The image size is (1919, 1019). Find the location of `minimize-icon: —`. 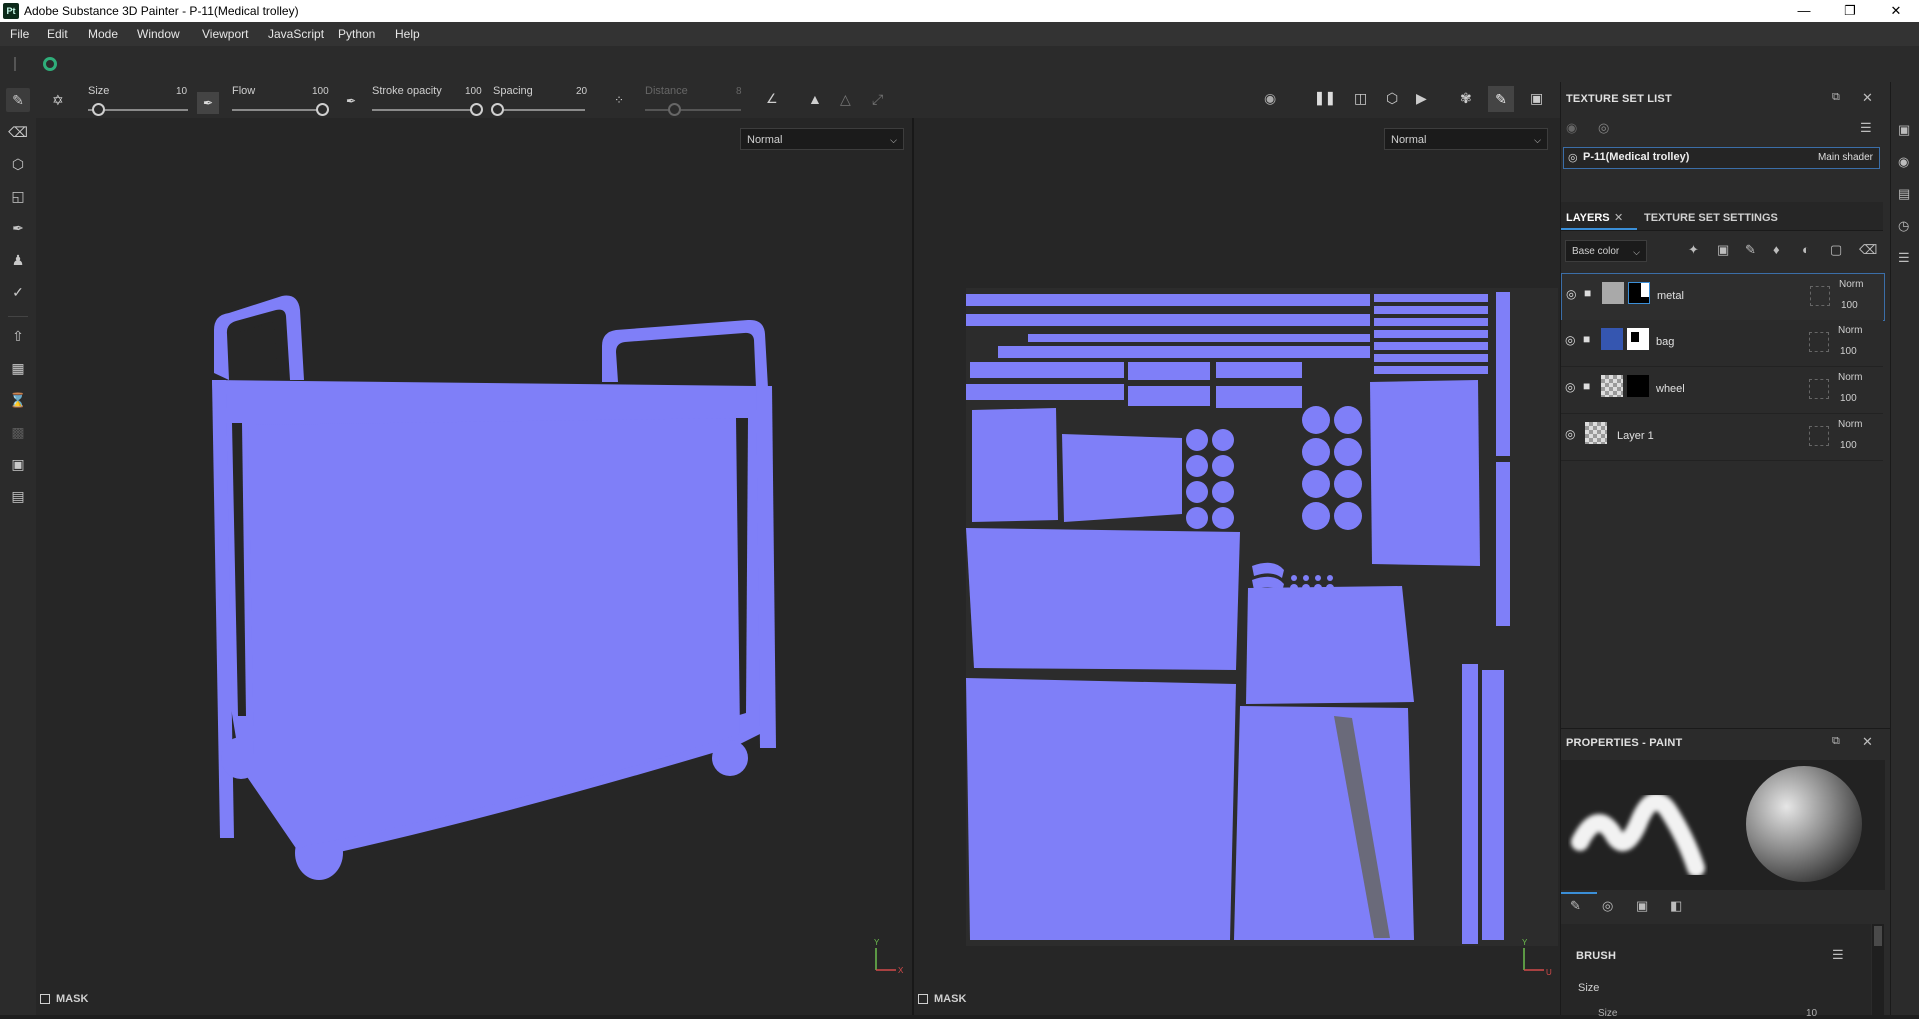

minimize-icon: — is located at coordinates (1804, 11).